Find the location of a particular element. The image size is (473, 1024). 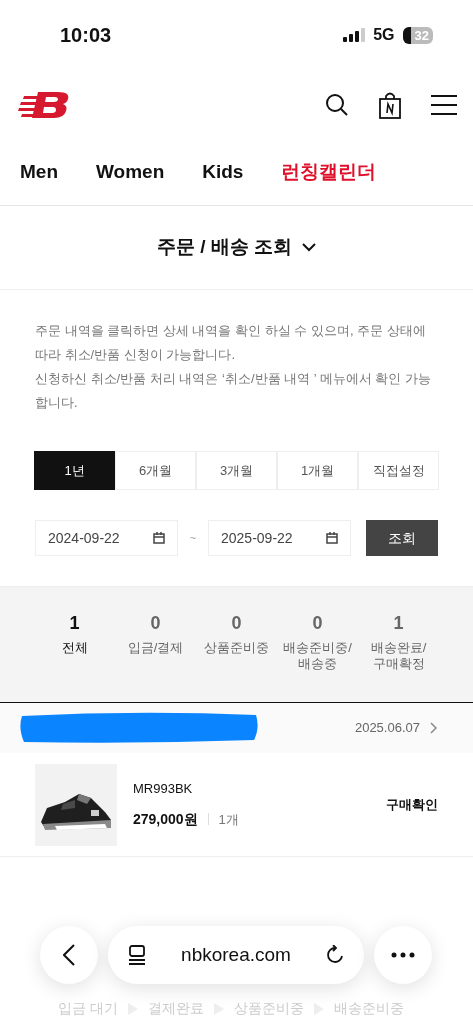

battery-indicator: 32 is located at coordinates (417, 35).